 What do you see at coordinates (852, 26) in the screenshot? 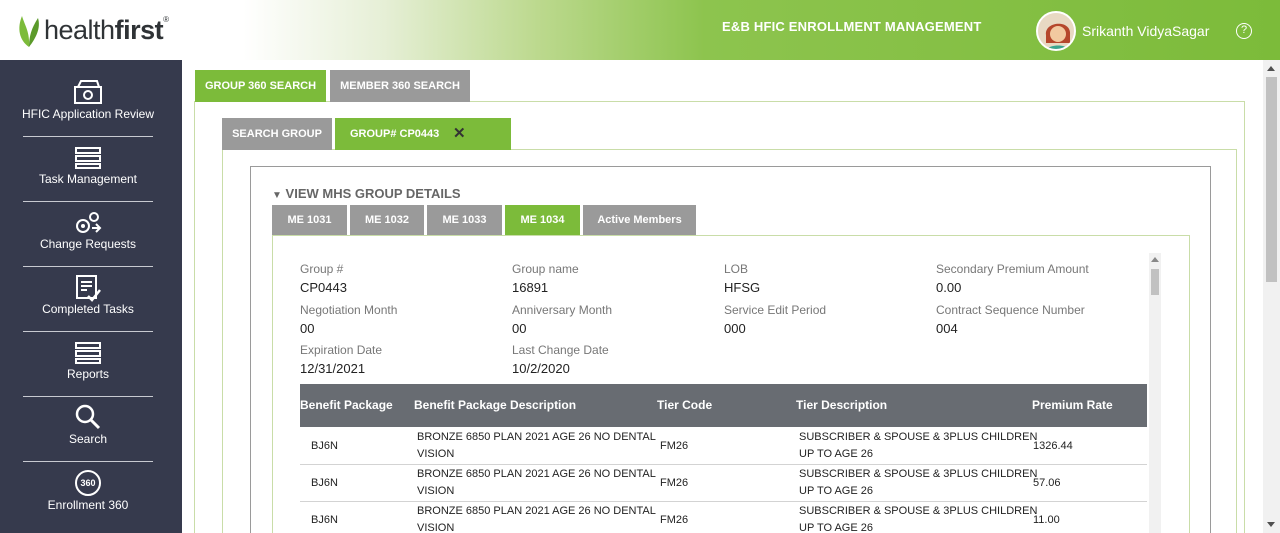
I see `app-title: E&B HFIC ENROLLMENT MANAGEMENT` at bounding box center [852, 26].